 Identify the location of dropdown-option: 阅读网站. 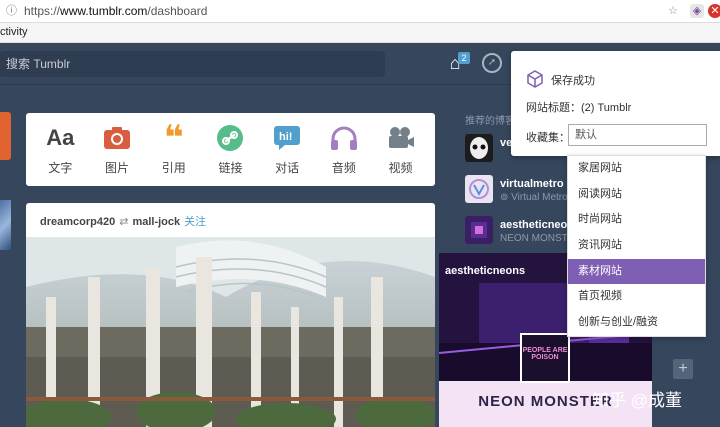
(636, 195).